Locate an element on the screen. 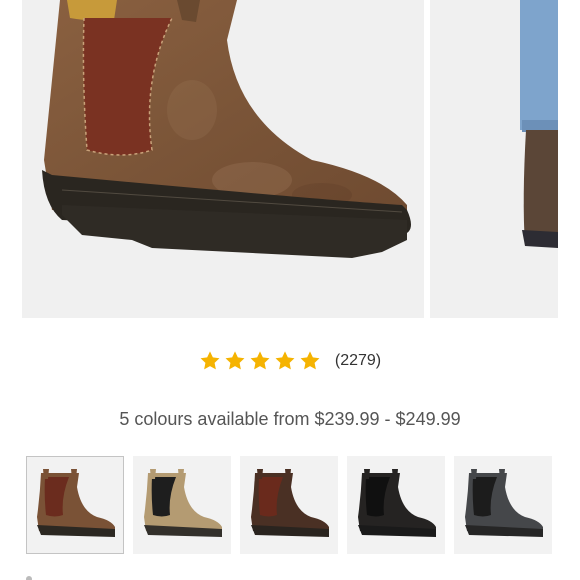 The image size is (580, 580). colour-swatch-walnut-brown is located at coordinates (289, 505).